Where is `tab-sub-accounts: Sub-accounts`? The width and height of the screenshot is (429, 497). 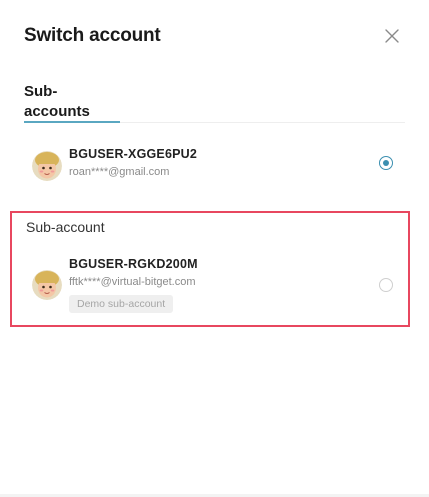 tab-sub-accounts: Sub-accounts is located at coordinates (72, 102).